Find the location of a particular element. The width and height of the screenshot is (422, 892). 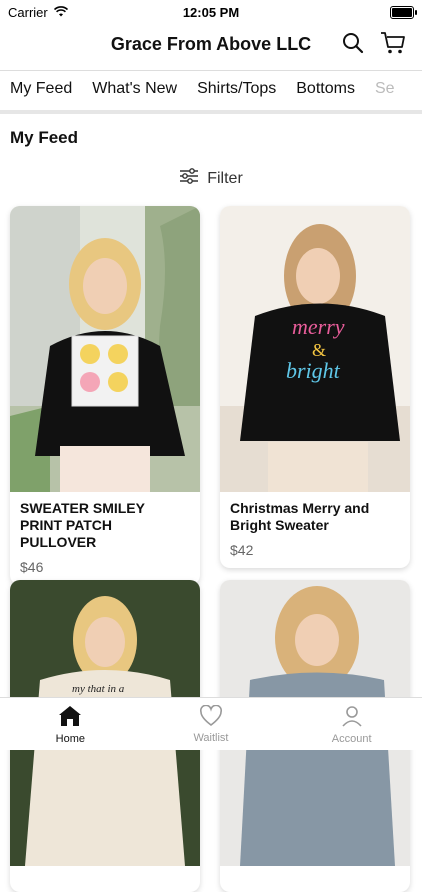

tab-shirts-tops: Shirts/Tops is located at coordinates (236, 95).